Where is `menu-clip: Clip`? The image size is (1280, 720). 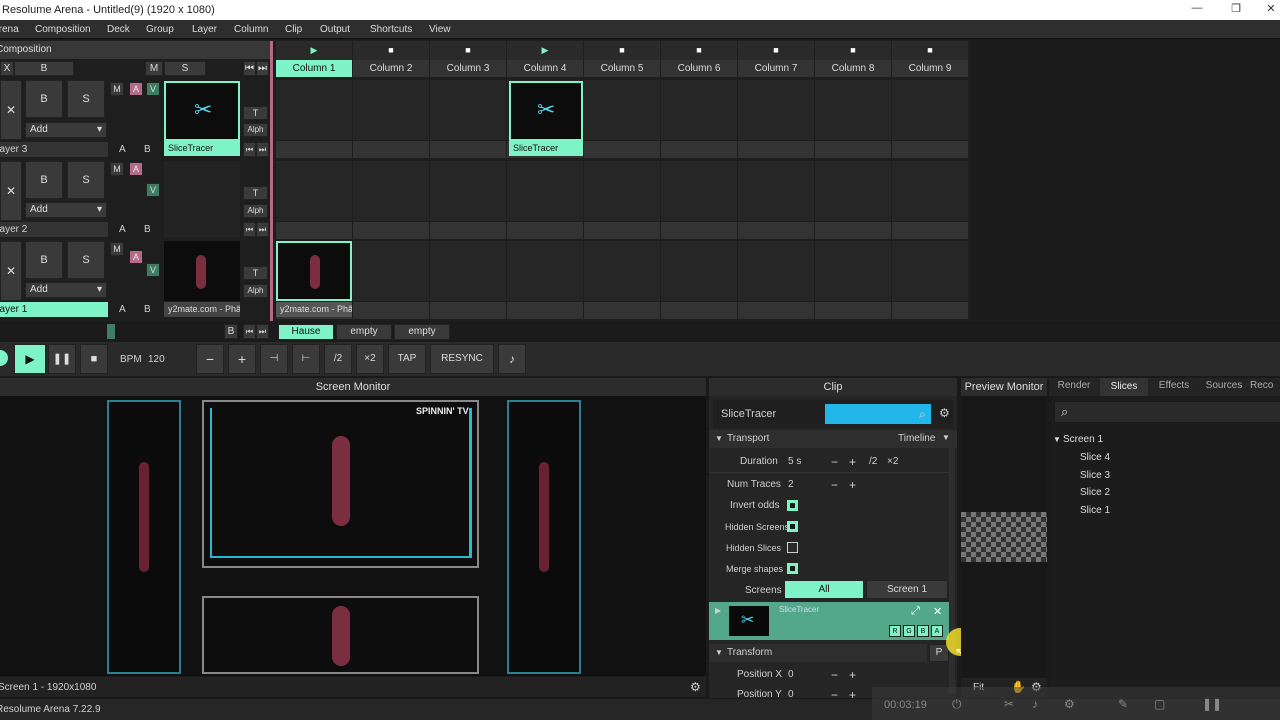 menu-clip: Clip is located at coordinates (293, 29).